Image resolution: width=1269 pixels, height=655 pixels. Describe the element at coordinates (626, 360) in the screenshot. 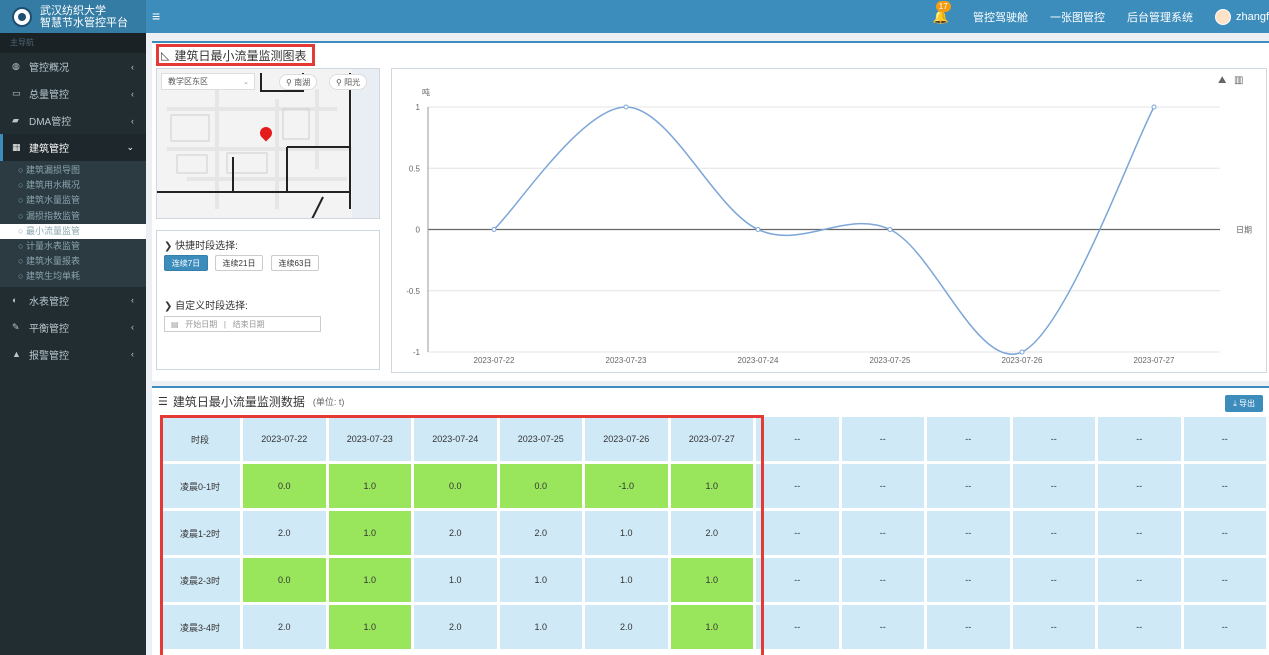

I see `x-tick-label: 2023-07-23` at that location.